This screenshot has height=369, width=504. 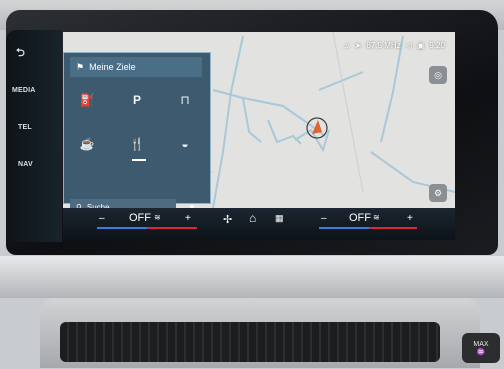 I want to click on signal-icon: ◁, so click(x=408, y=45).